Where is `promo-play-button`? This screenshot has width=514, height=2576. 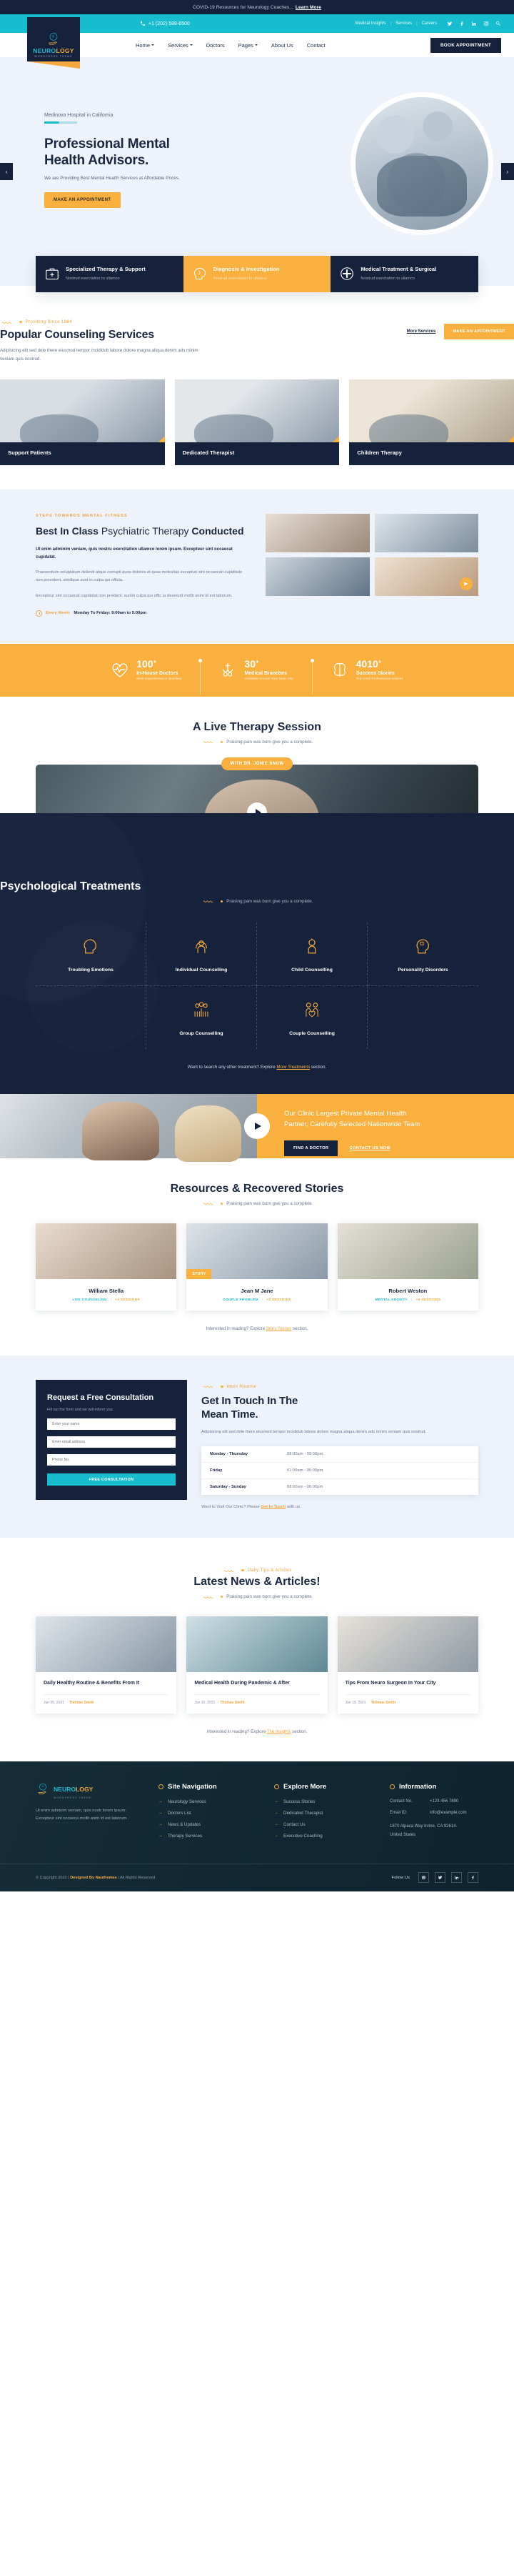
promo-play-button is located at coordinates (257, 1126).